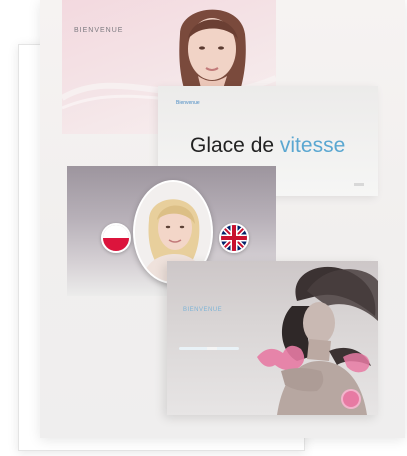  I want to click on headline-accent-text: vitesse, so click(312, 145).